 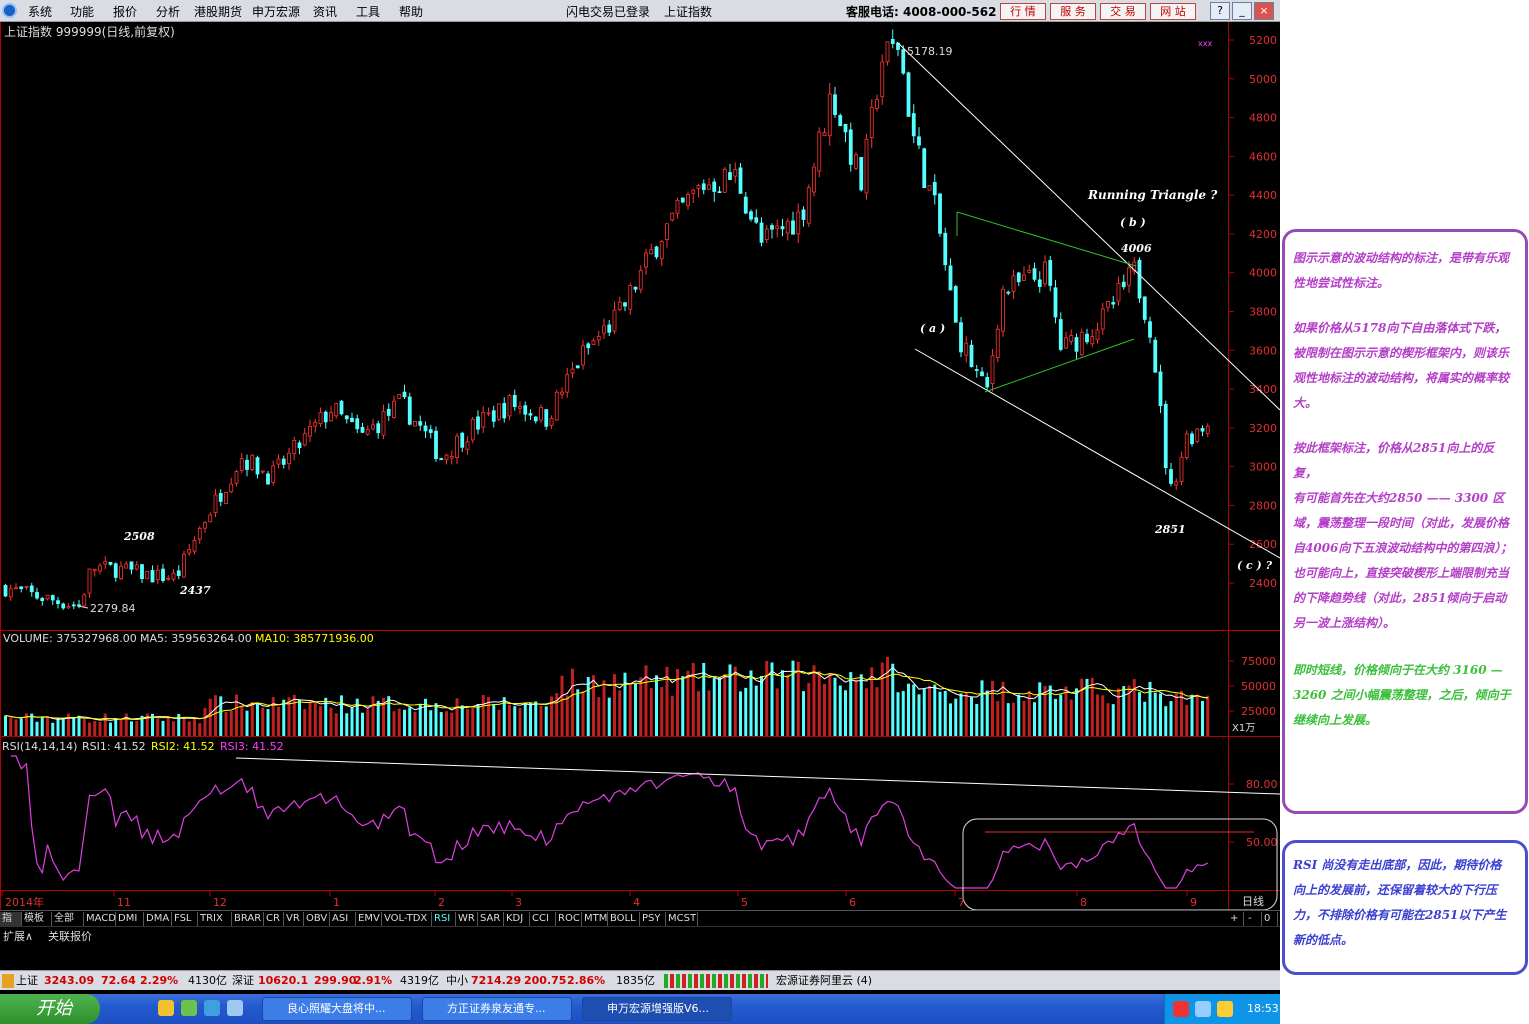 I want to click on tab-模板: 模板, so click(x=37, y=919).